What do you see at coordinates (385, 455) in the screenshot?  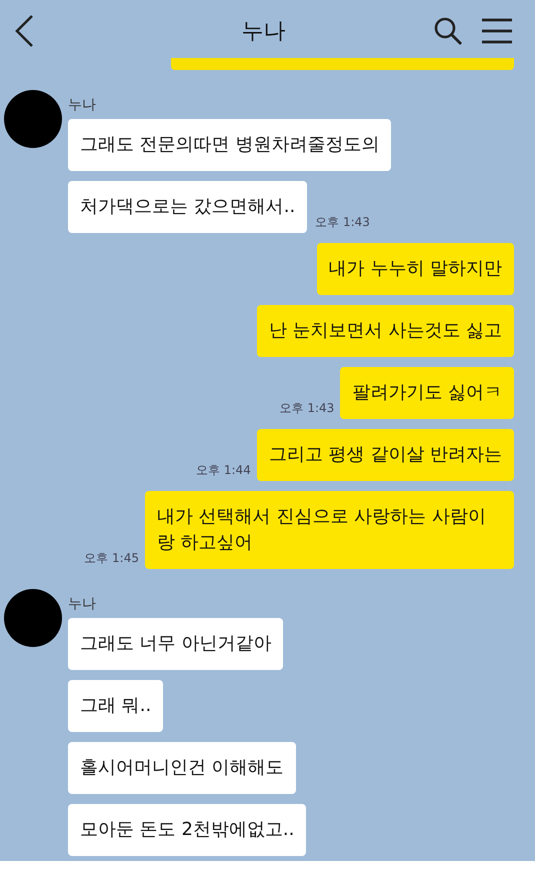 I see `message-bubble: 그리고 평생 같이살 반려자는` at bounding box center [385, 455].